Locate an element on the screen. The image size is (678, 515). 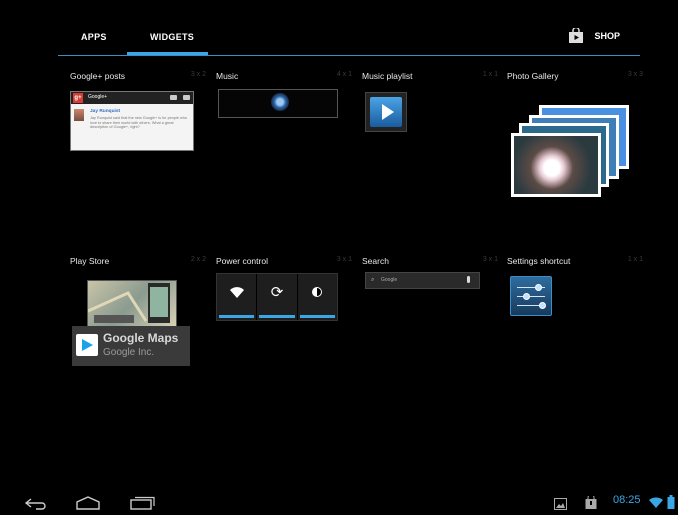
widget-header: Play Store 2 x 2 is located at coordinates (138, 262).